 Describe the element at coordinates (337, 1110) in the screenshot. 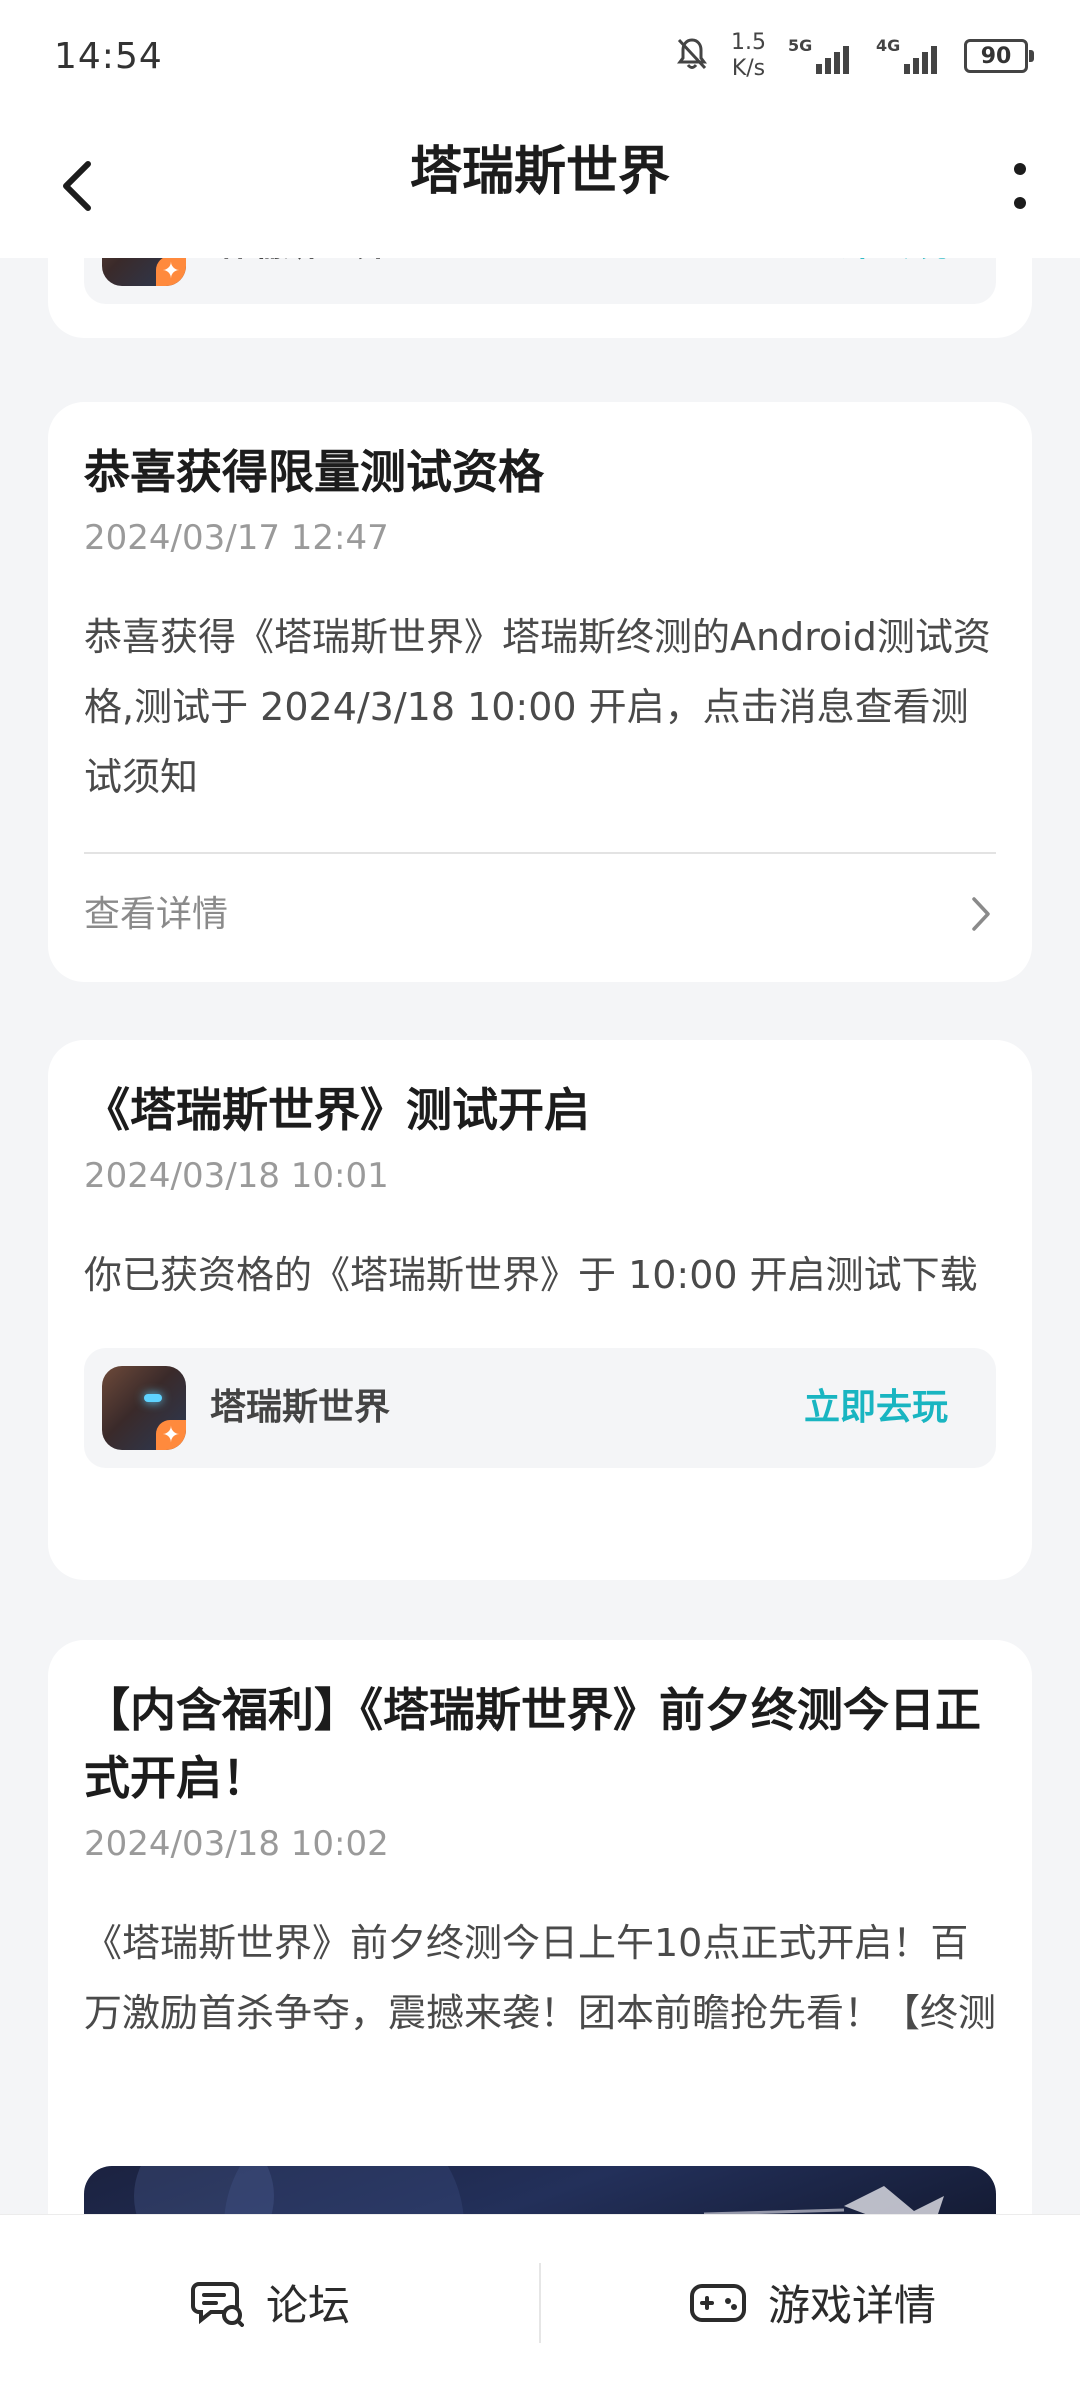

I see `message-title: 《塔瑞斯世界》测试开启` at that location.